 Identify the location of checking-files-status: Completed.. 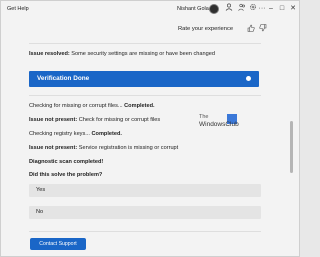
(139, 106).